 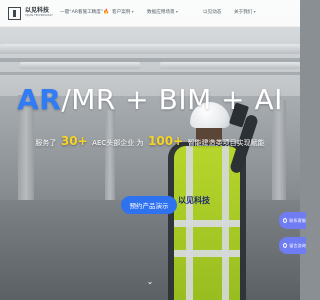 I want to click on scroll-down-icon: ⌄, so click(x=150, y=282).